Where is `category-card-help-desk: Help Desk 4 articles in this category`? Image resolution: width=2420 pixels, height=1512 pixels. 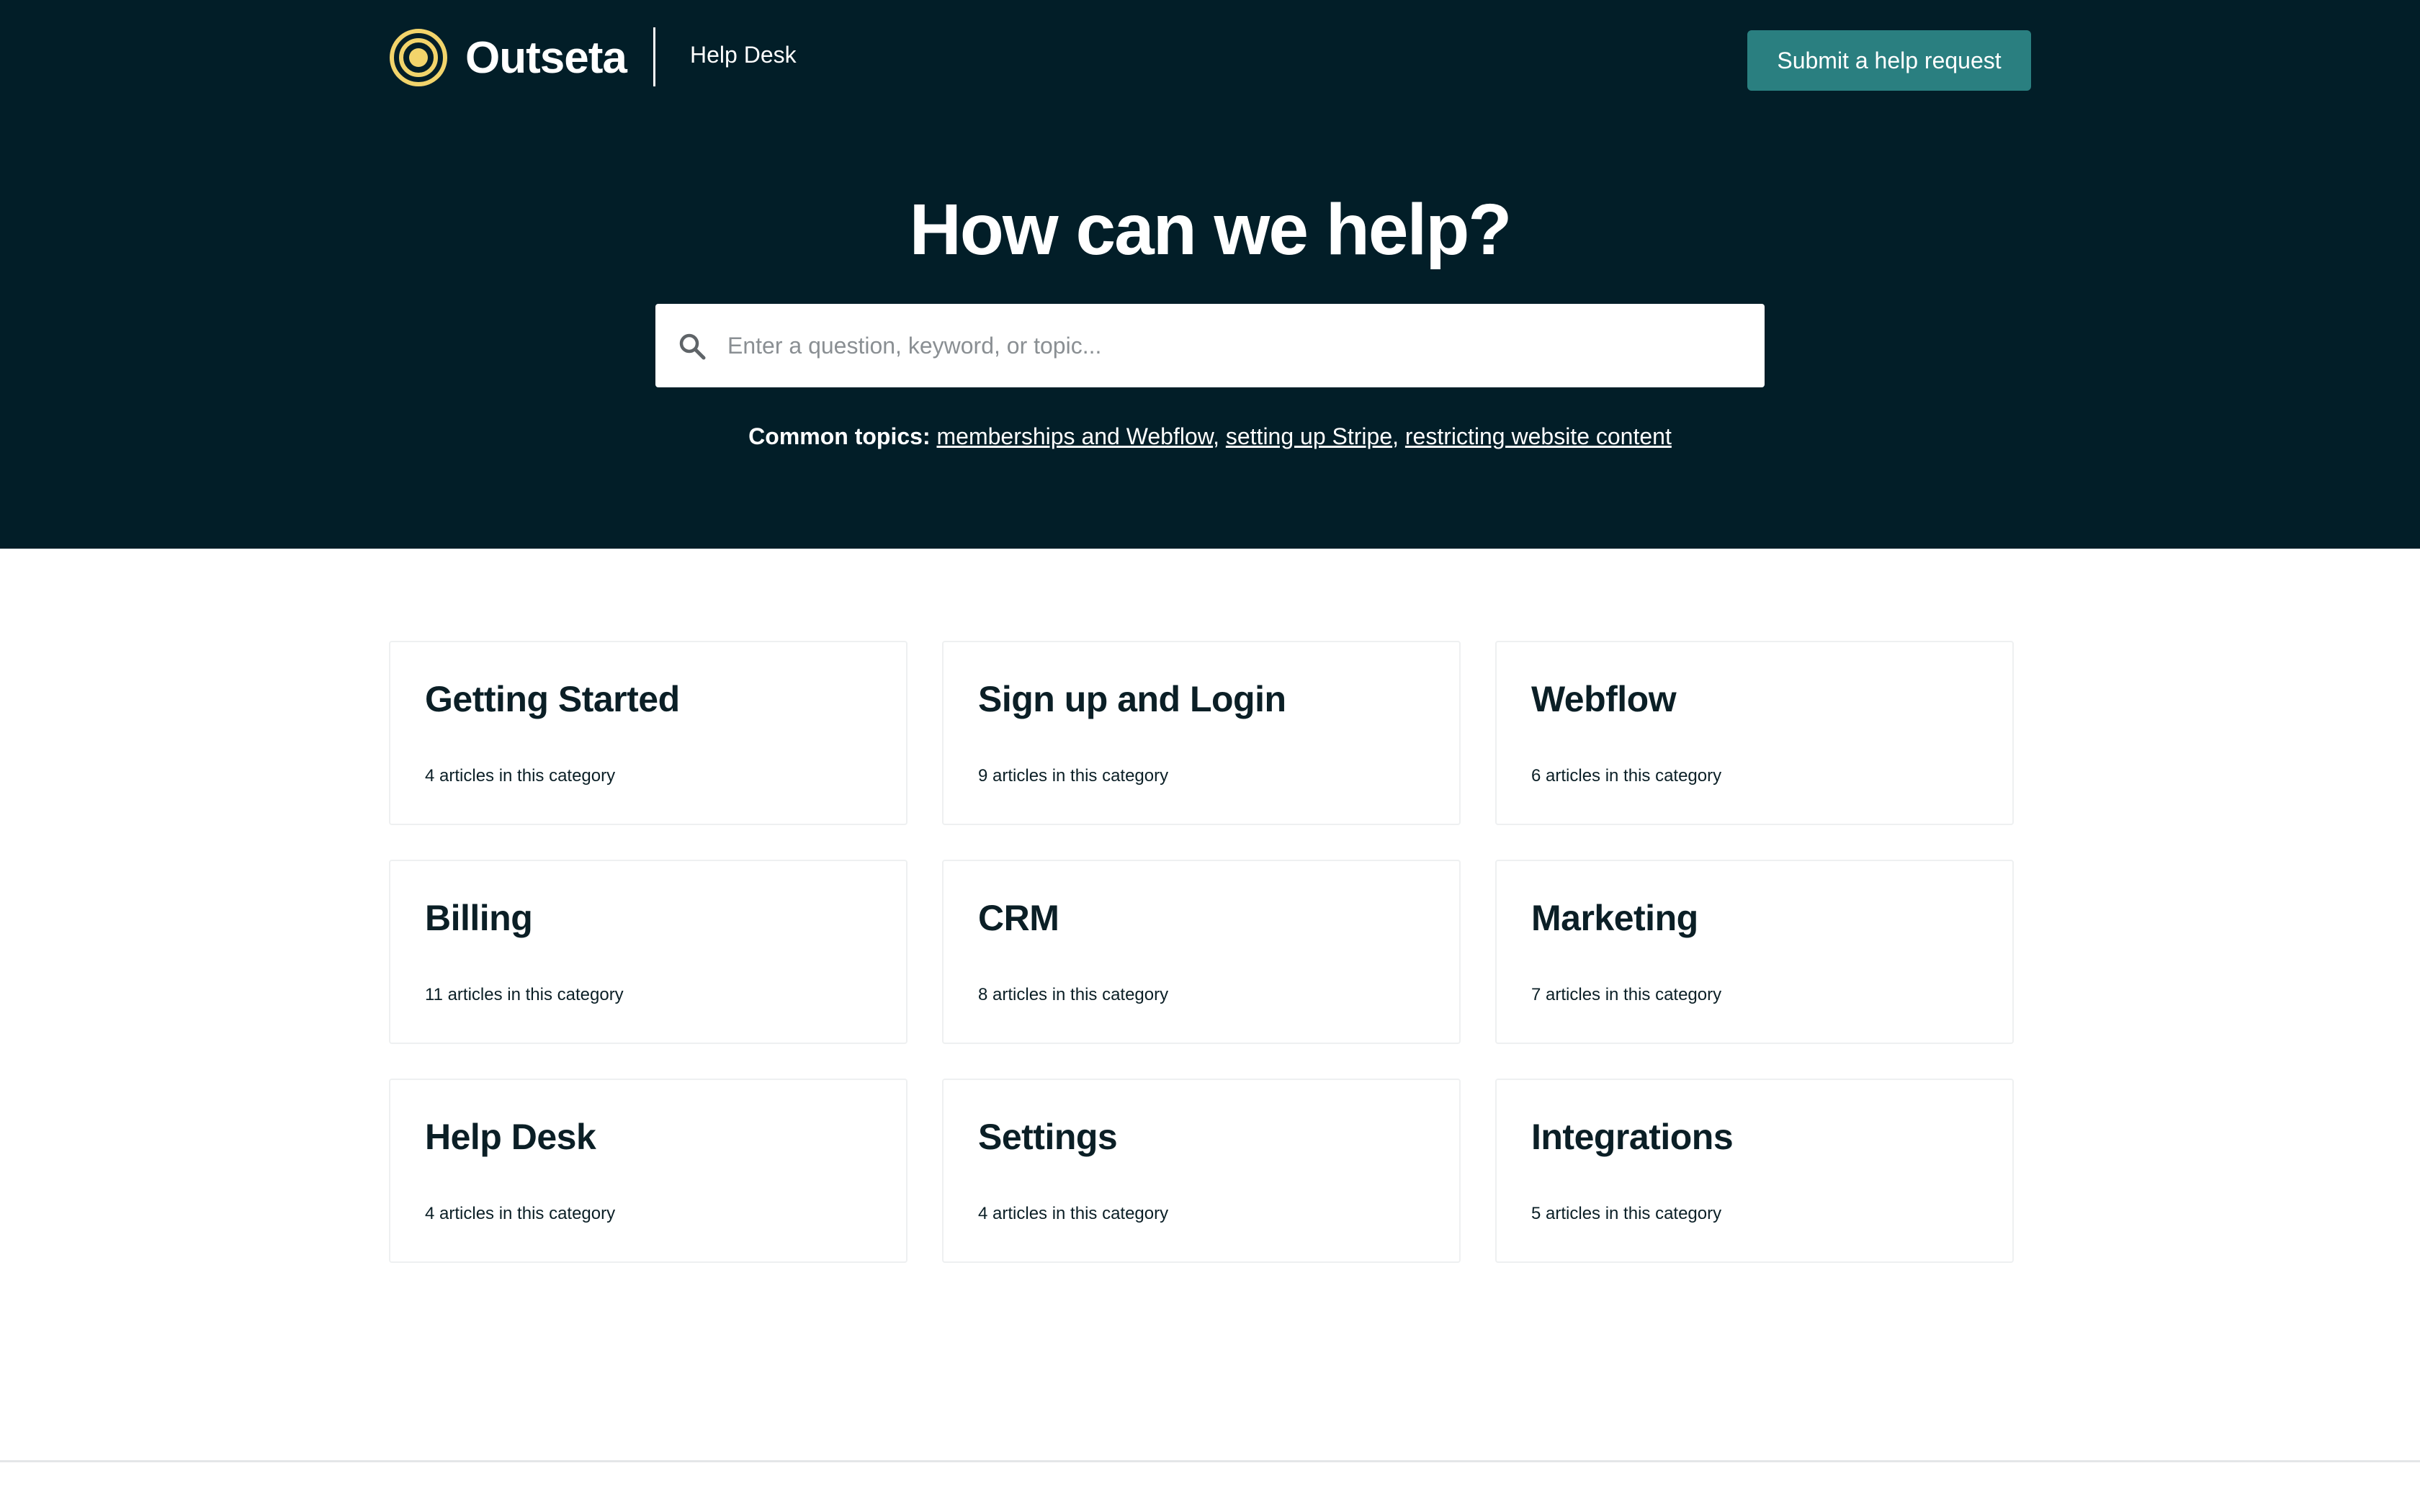 category-card-help-desk: Help Desk 4 articles in this category is located at coordinates (648, 1171).